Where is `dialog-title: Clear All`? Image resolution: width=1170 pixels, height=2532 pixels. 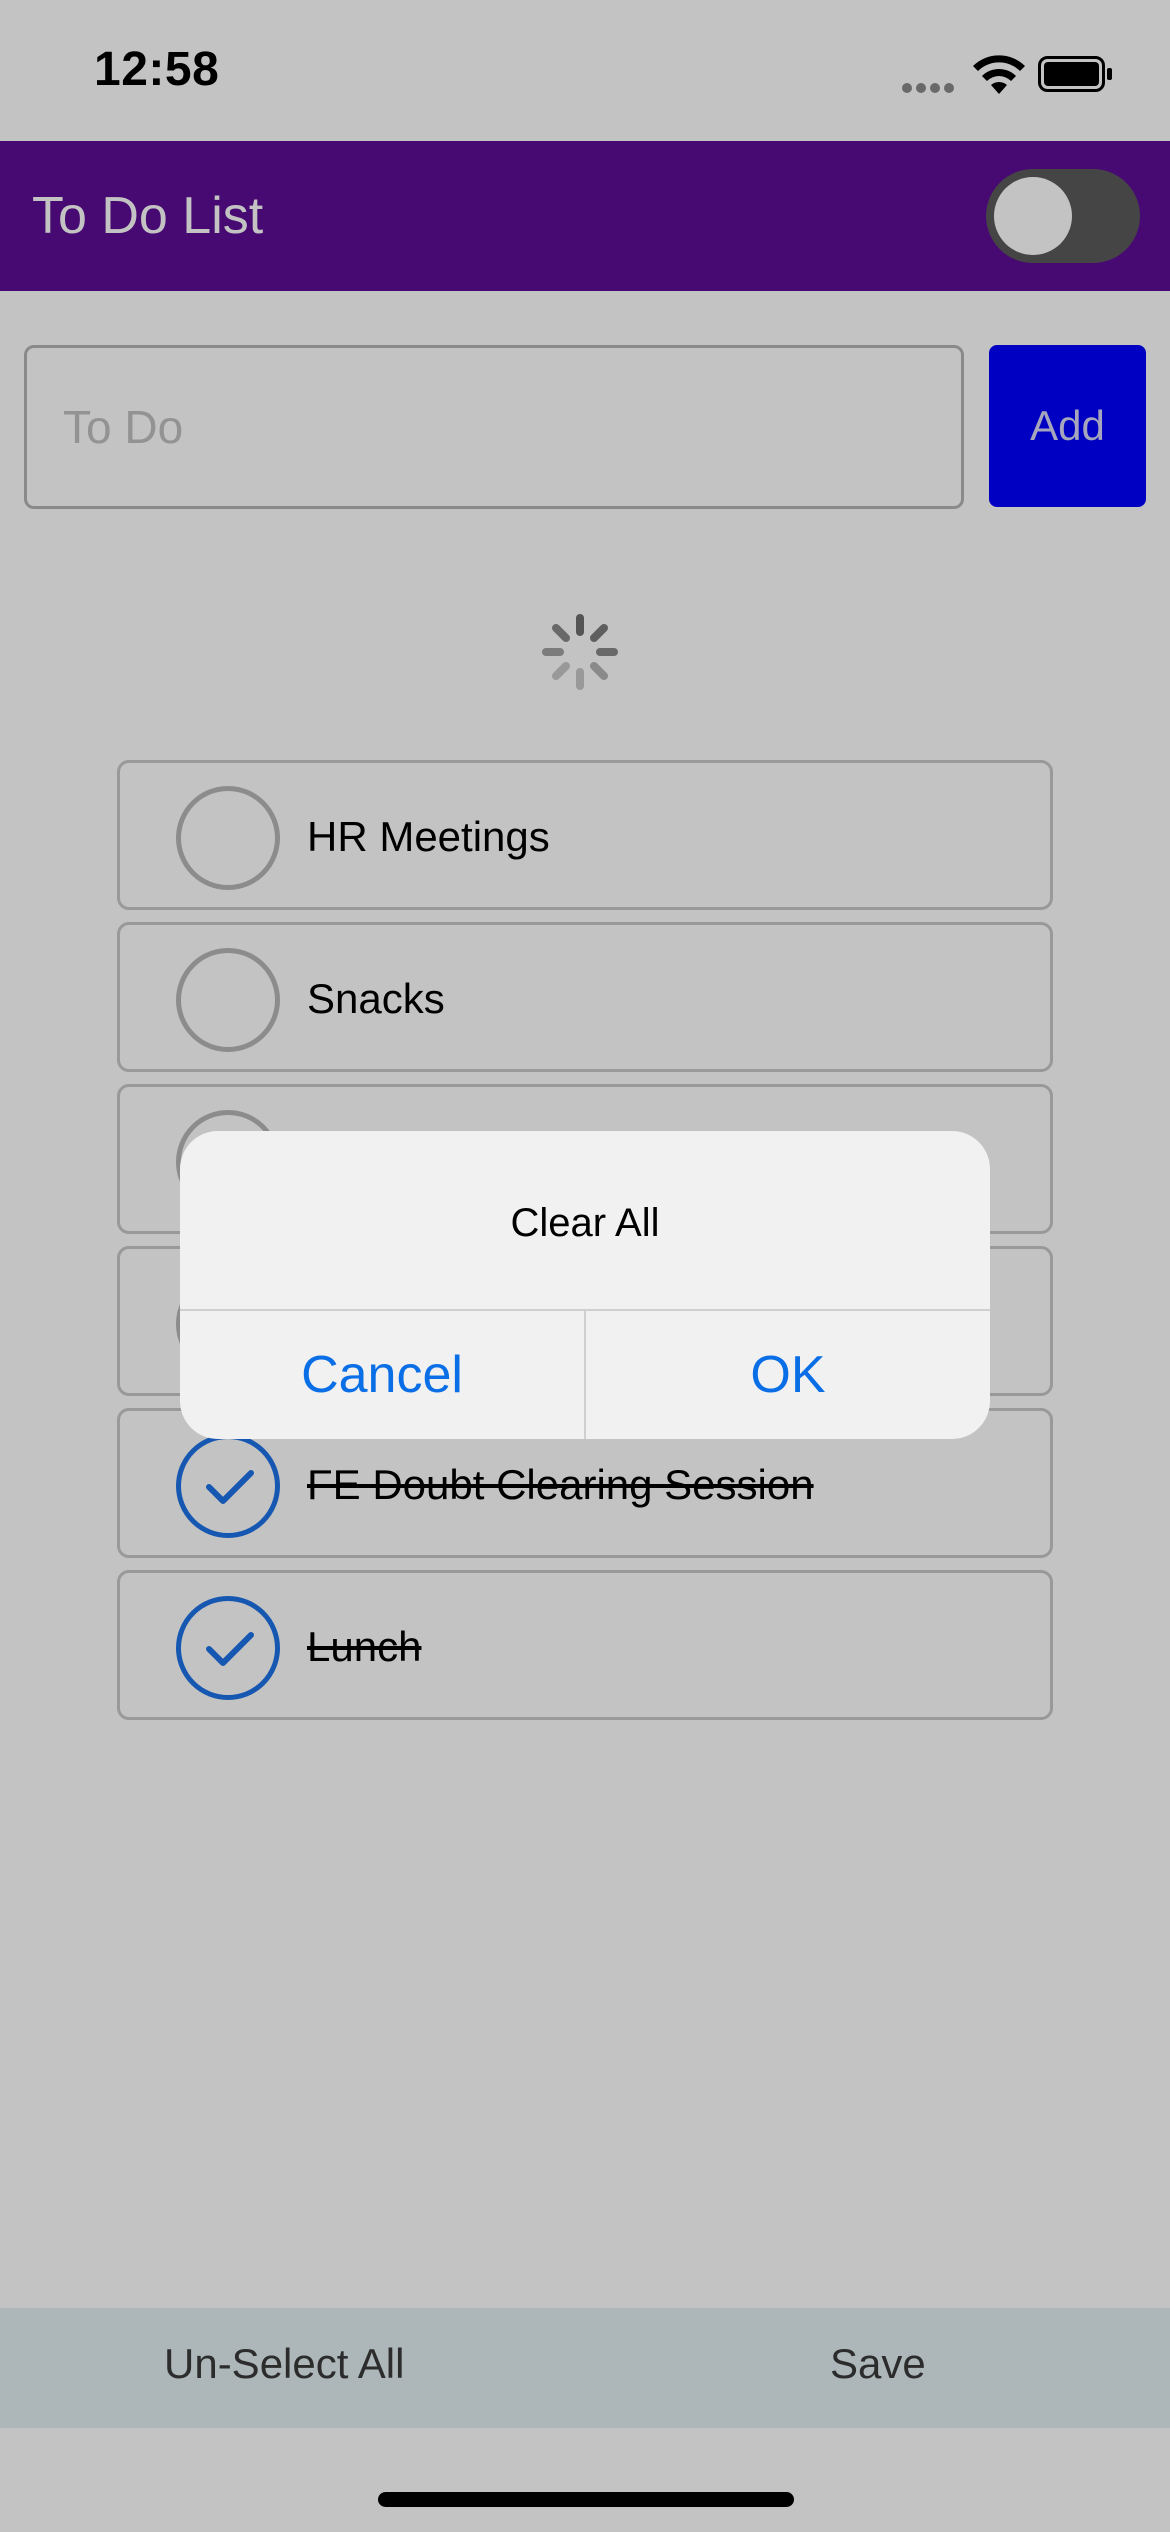
dialog-title: Clear All is located at coordinates (585, 1223).